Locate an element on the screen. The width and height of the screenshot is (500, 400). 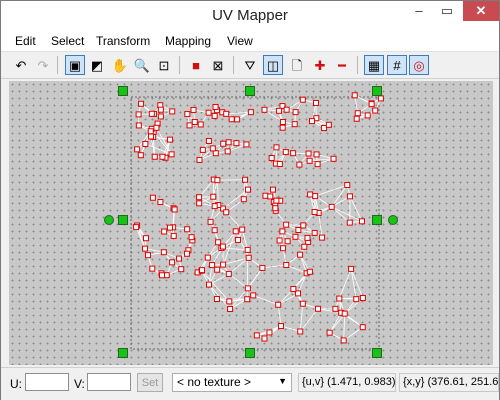
filter-icon: ⛛ is located at coordinates (250, 65).